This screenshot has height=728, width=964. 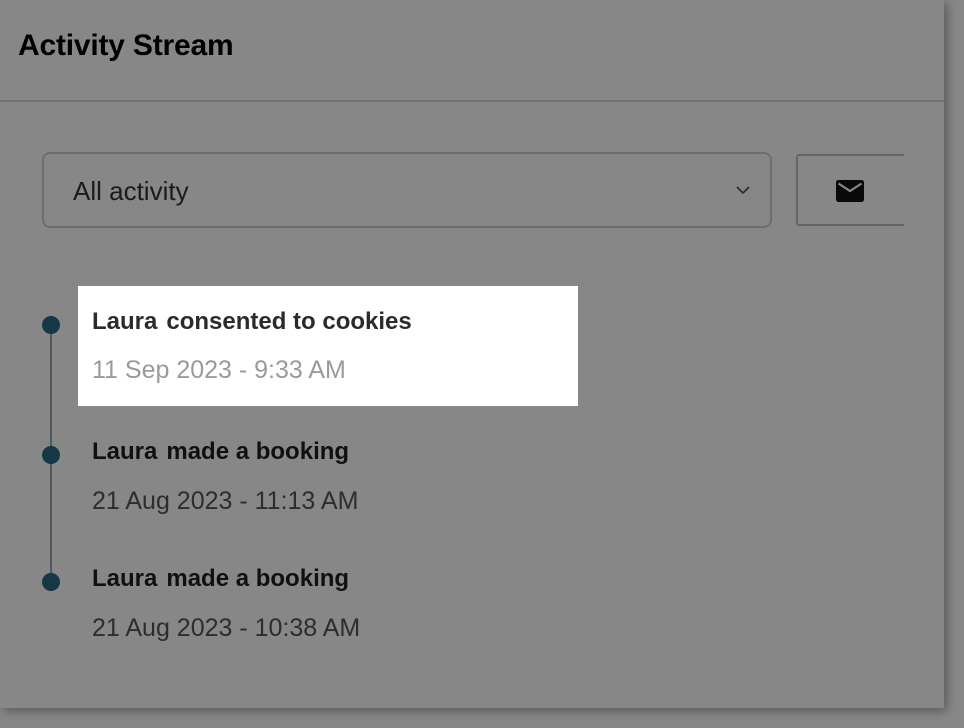 I want to click on activity-filter-value: All activity, so click(x=131, y=191).